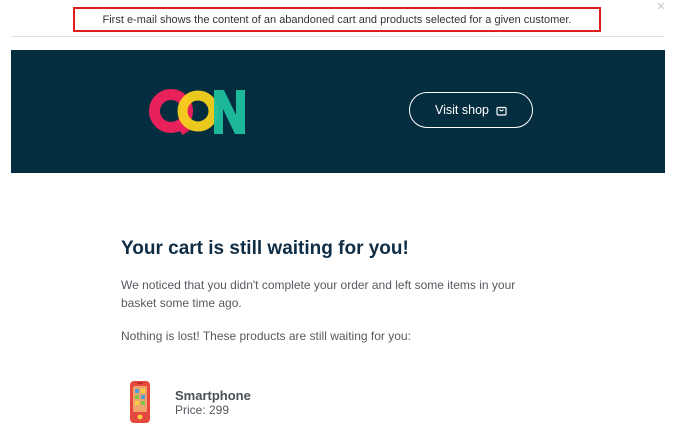 The image size is (676, 429). What do you see at coordinates (229, 112) in the screenshot?
I see `logo-n-shape` at bounding box center [229, 112].